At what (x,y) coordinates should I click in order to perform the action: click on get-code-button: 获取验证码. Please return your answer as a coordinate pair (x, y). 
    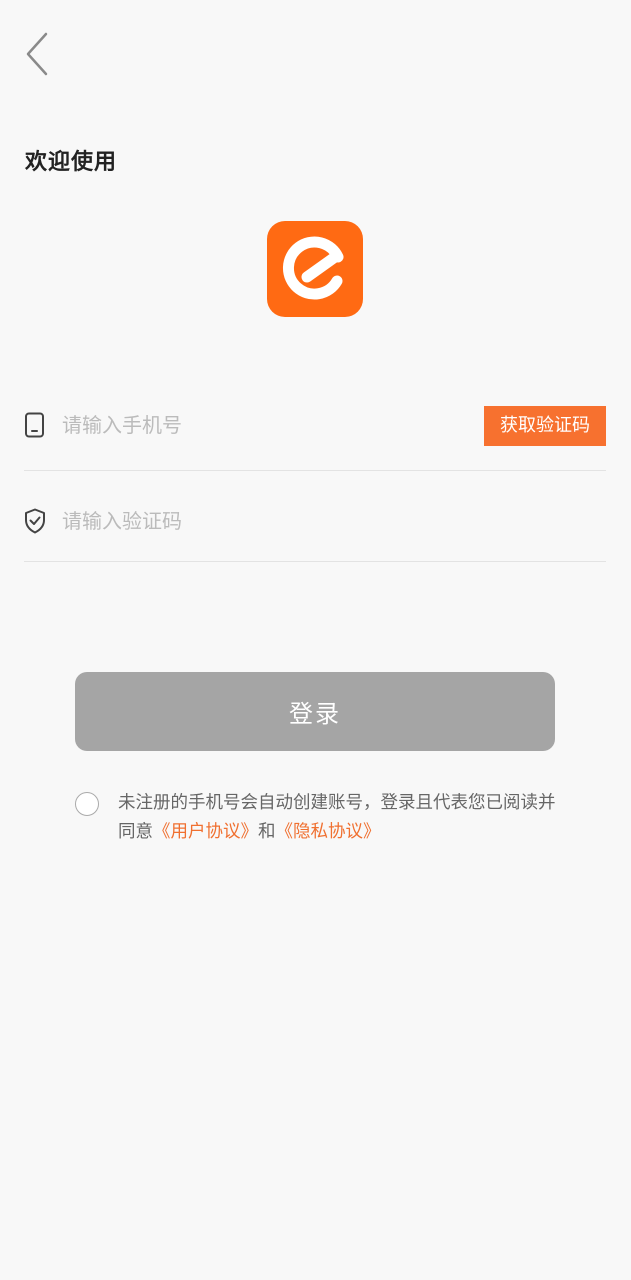
    Looking at the image, I should click on (545, 426).